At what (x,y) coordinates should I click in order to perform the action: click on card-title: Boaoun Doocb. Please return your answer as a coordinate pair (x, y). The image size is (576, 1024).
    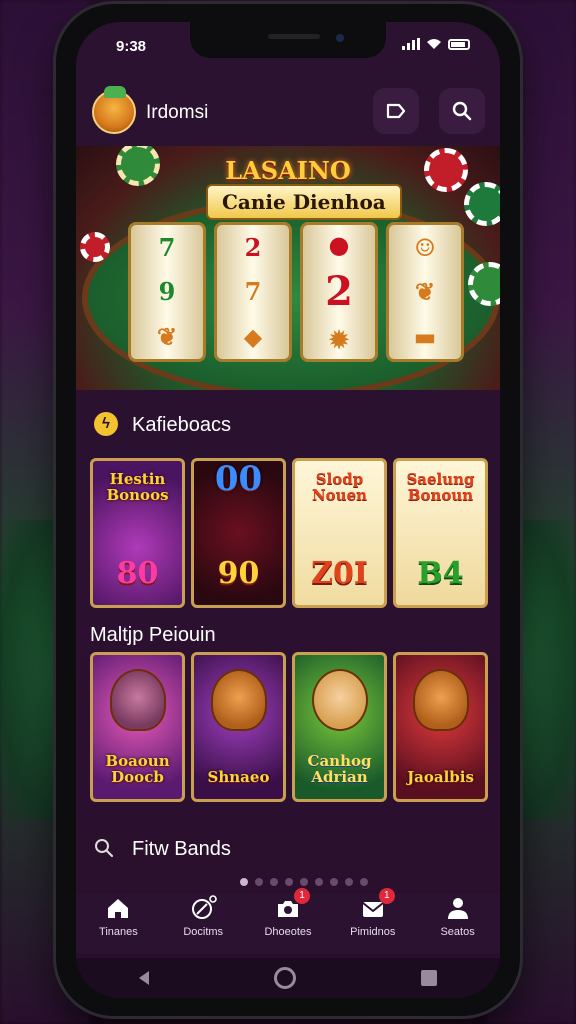
    Looking at the image, I should click on (137, 769).